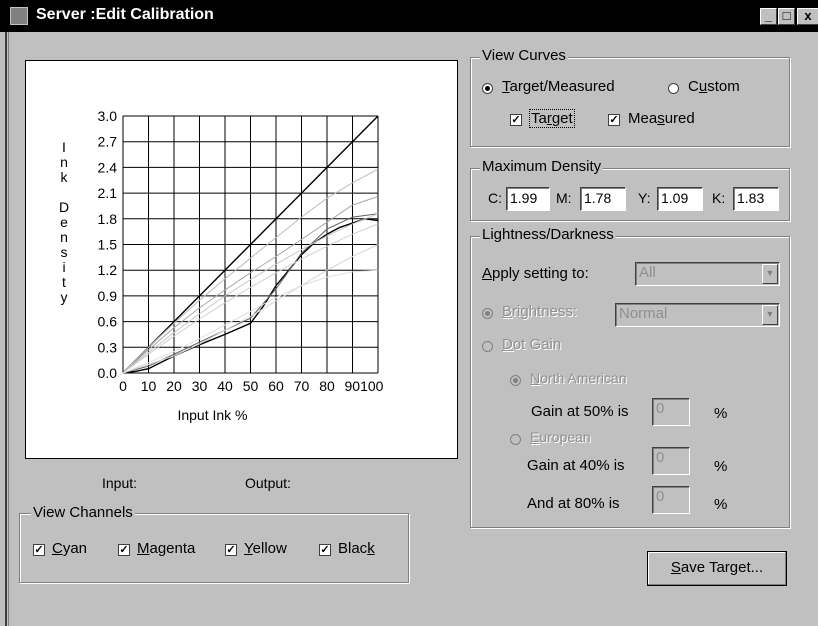 This screenshot has height=626, width=818. What do you see at coordinates (630, 102) in the screenshot?
I see `view-curves-group` at bounding box center [630, 102].